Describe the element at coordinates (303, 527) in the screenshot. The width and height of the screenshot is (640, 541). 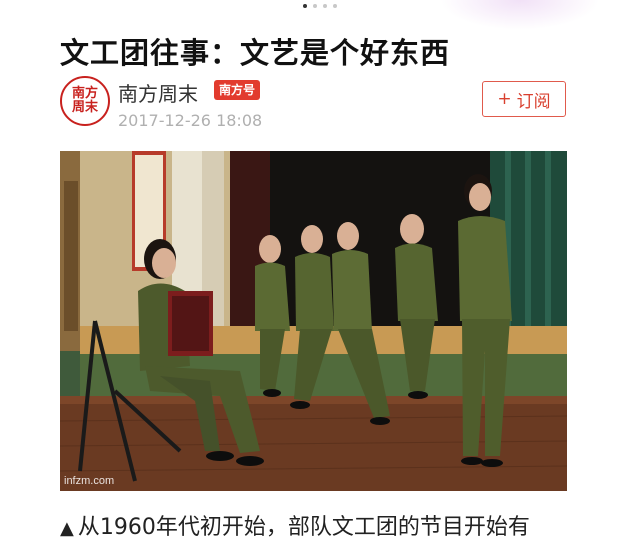
I see `caption-text: 从1960年代初开始，部队文工团的节目开始有` at that location.